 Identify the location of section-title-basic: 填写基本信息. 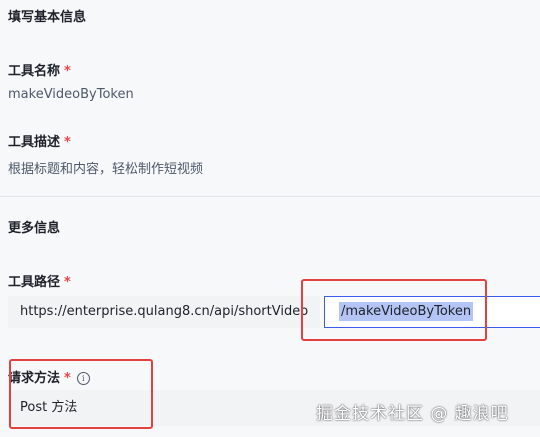
(47, 17).